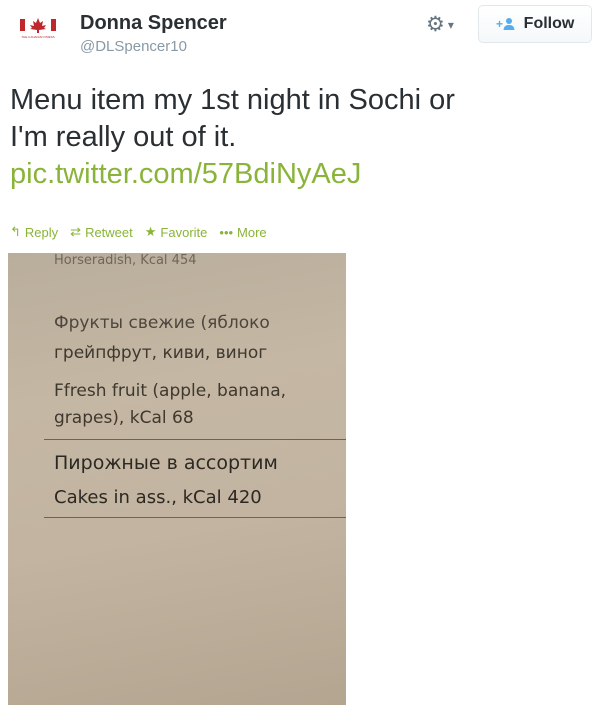 The width and height of the screenshot is (600, 715). I want to click on menu-line: Пирожные в ассортим, so click(166, 463).